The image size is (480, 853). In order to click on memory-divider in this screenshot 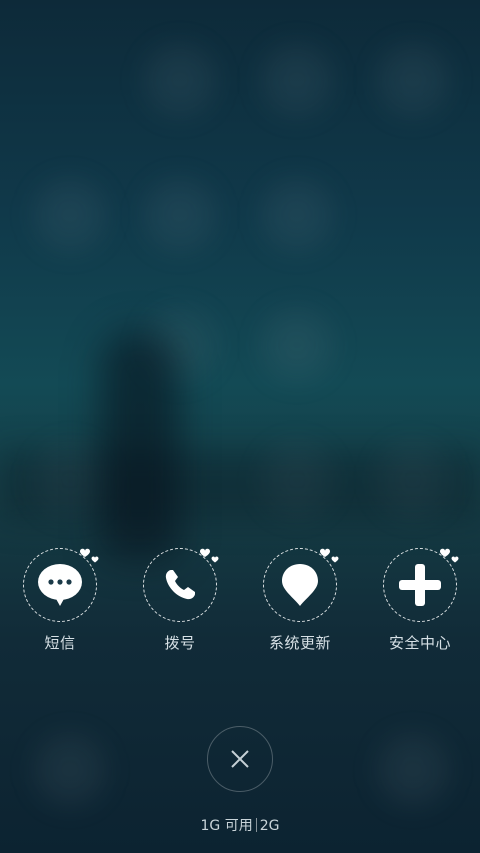, I will do `click(256, 825)`.